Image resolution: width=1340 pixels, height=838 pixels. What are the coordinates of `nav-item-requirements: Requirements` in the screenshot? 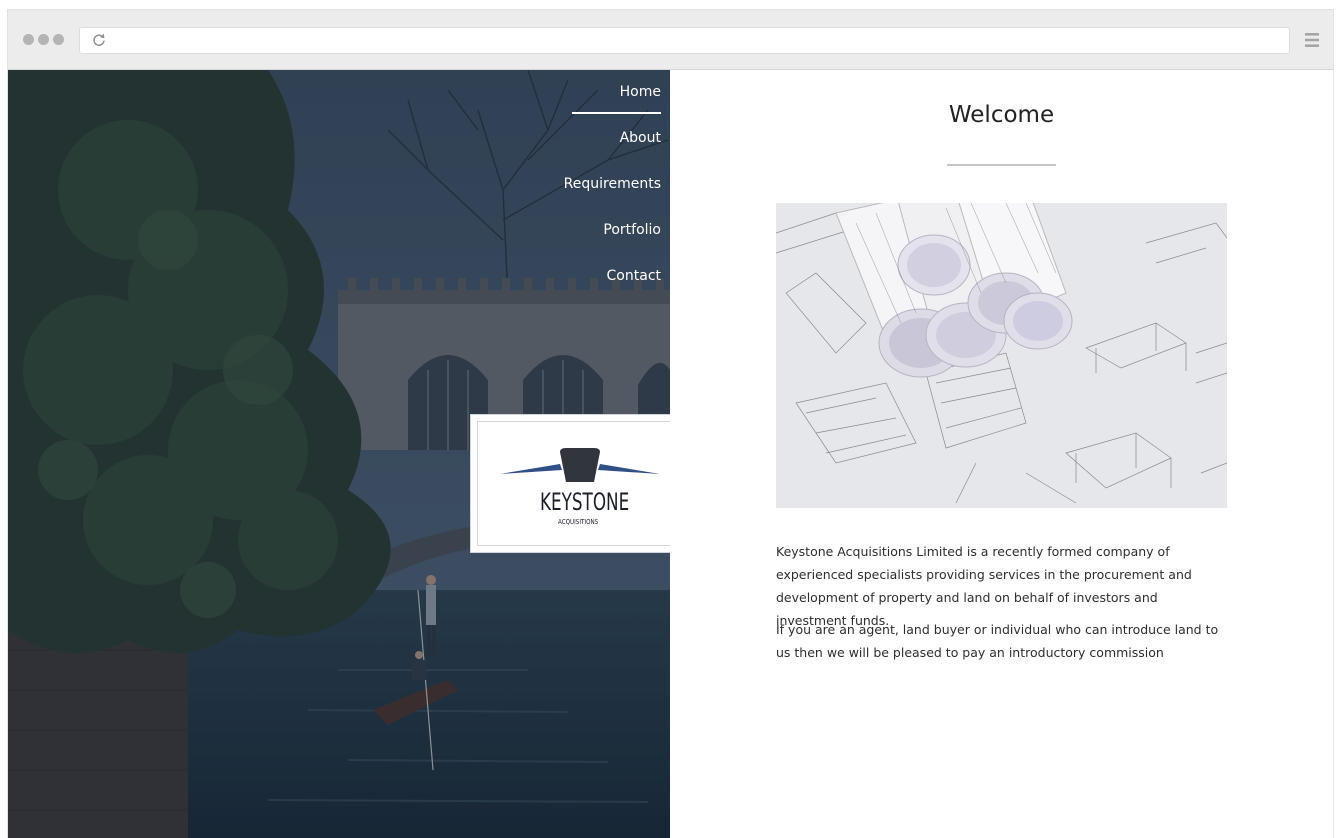 It's located at (561, 197).